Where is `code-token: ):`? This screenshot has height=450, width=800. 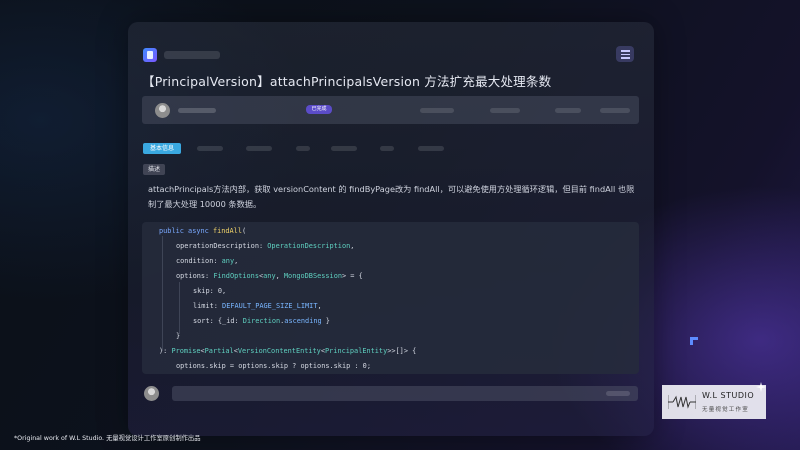 code-token: ): is located at coordinates (165, 351).